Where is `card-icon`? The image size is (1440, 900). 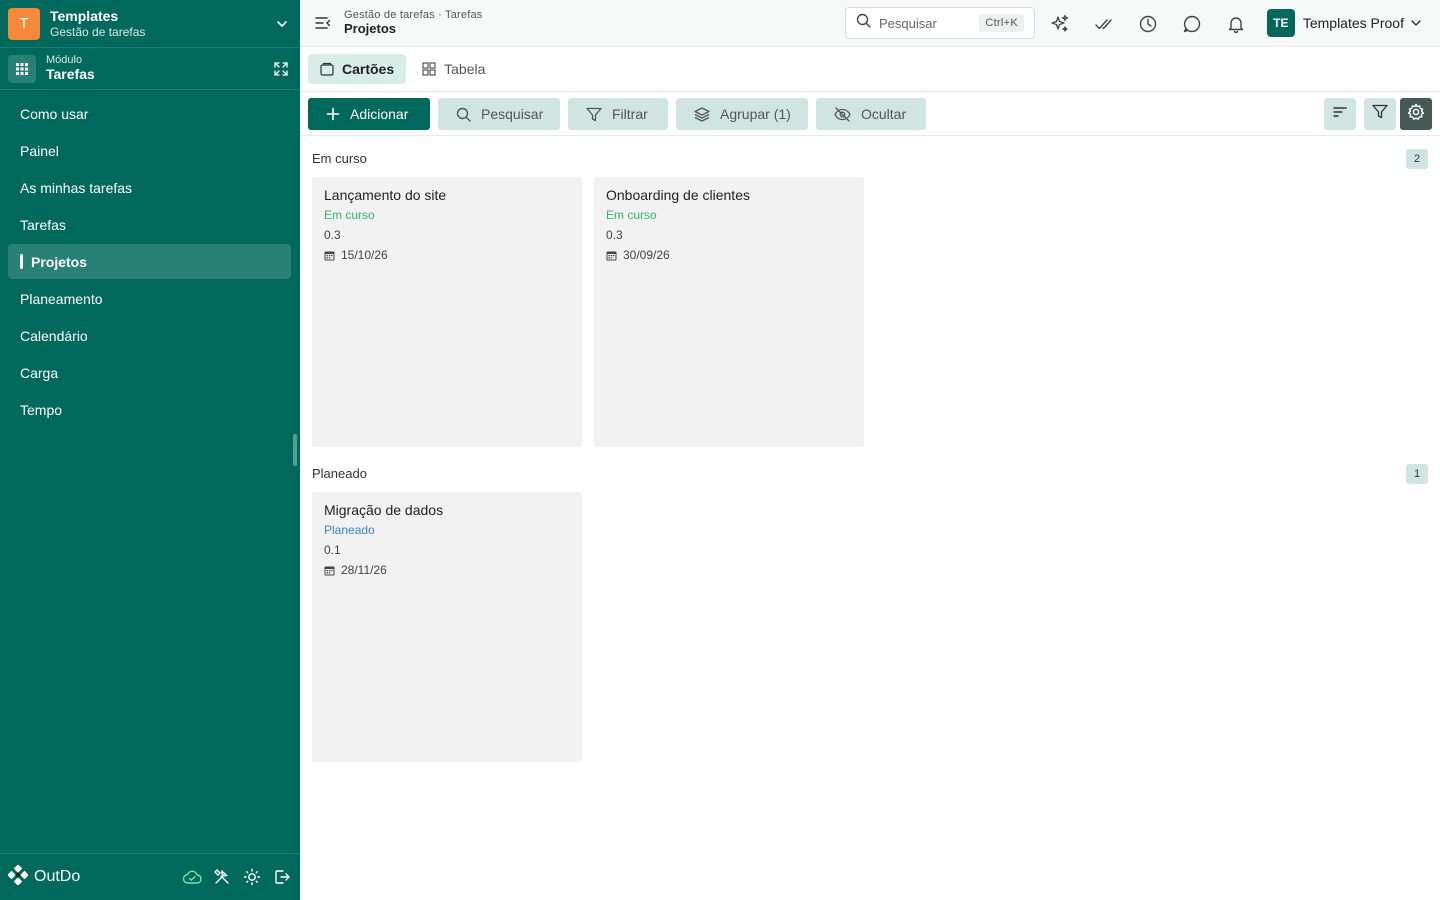 card-icon is located at coordinates (327, 69).